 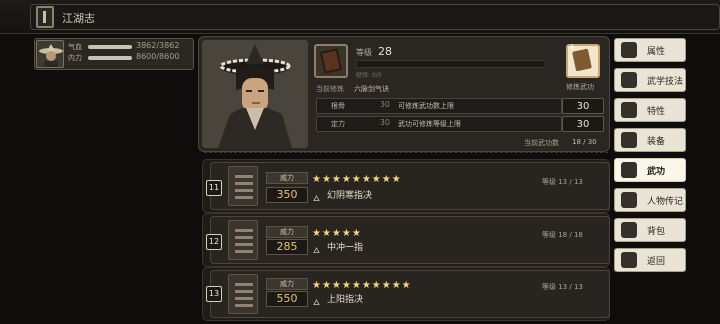 I want to click on current-practice-label: 当前修炼, so click(x=330, y=89).